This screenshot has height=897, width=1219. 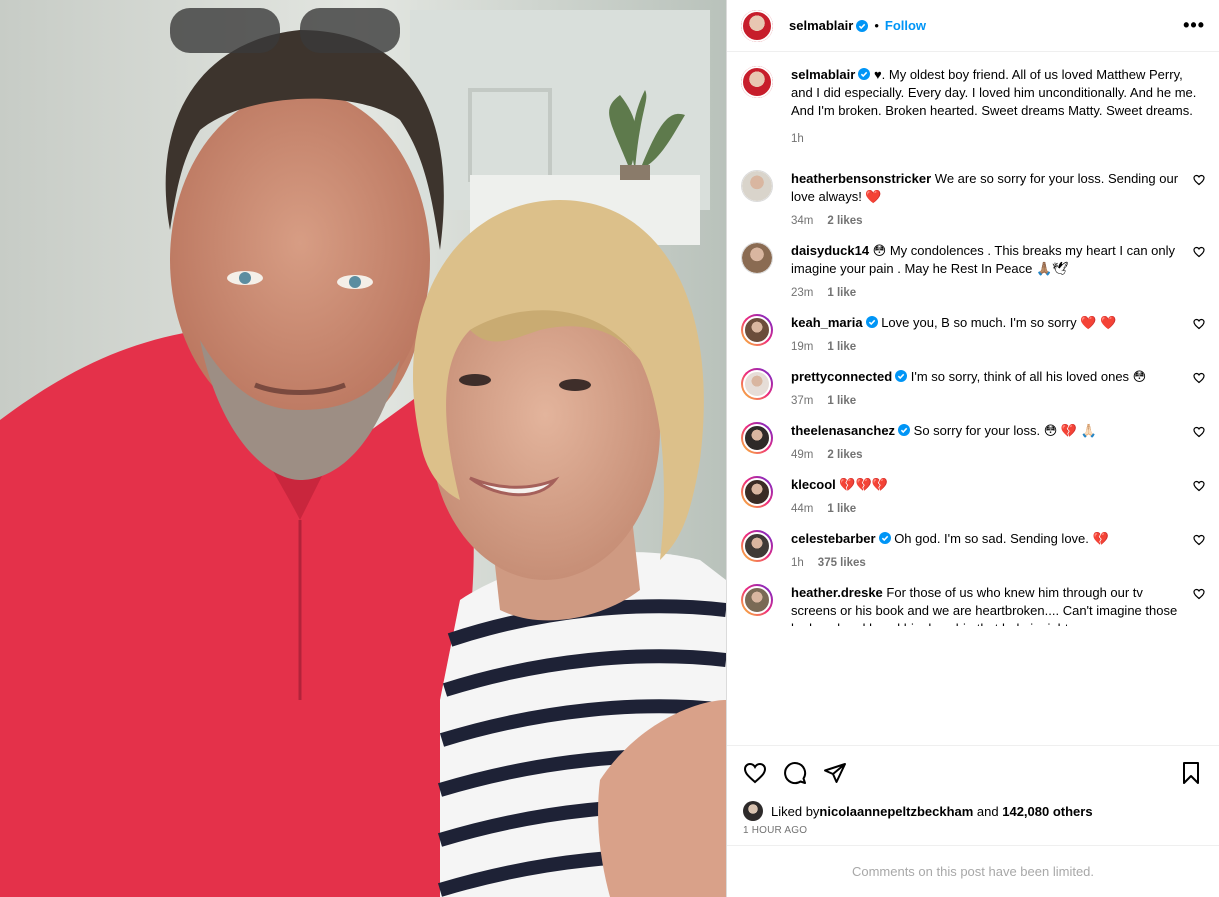 I want to click on comment-text: Oh god. I'm so sad. Sending love. 💔, so click(x=1001, y=538).